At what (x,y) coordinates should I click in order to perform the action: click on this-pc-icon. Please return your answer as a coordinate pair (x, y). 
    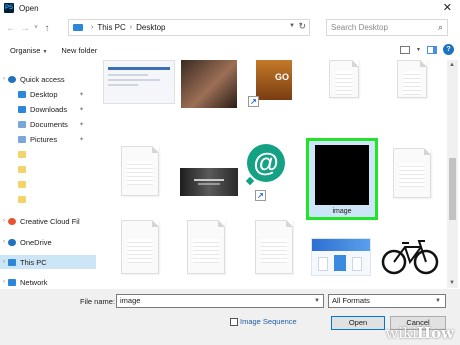
    Looking at the image, I should click on (78, 27).